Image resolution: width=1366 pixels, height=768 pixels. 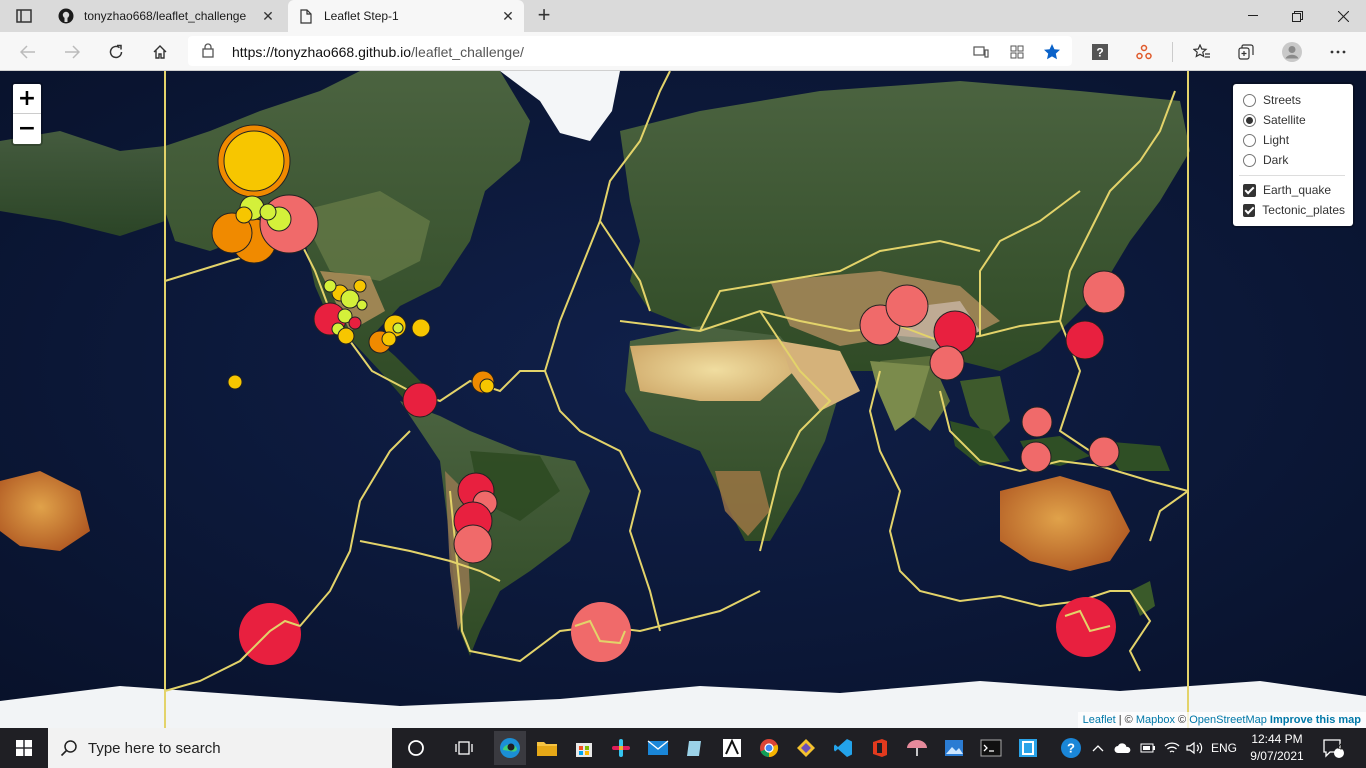 I want to click on tab-github: tonyzhao668/leaflet_challenge ✕, so click(x=166, y=16).